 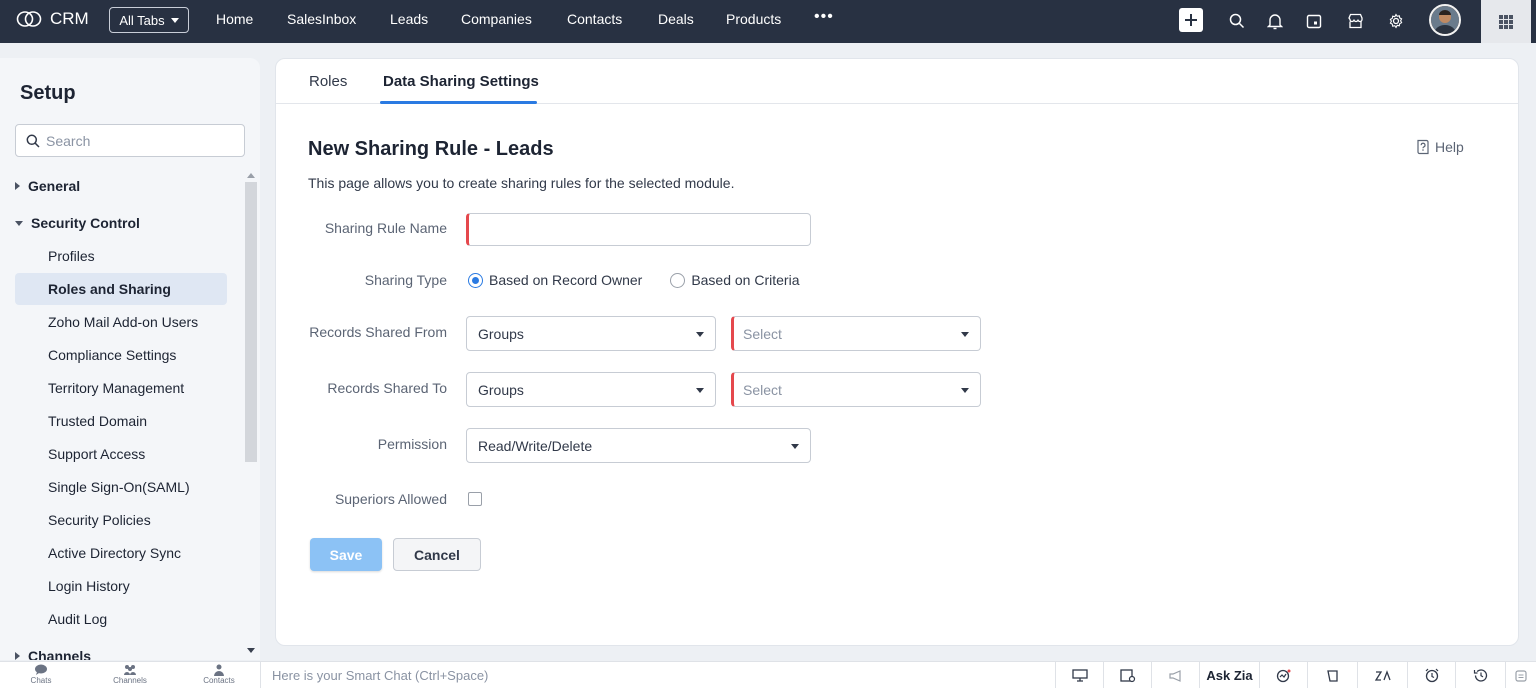 What do you see at coordinates (594, 19) in the screenshot?
I see `nav-contacts: Contacts` at bounding box center [594, 19].